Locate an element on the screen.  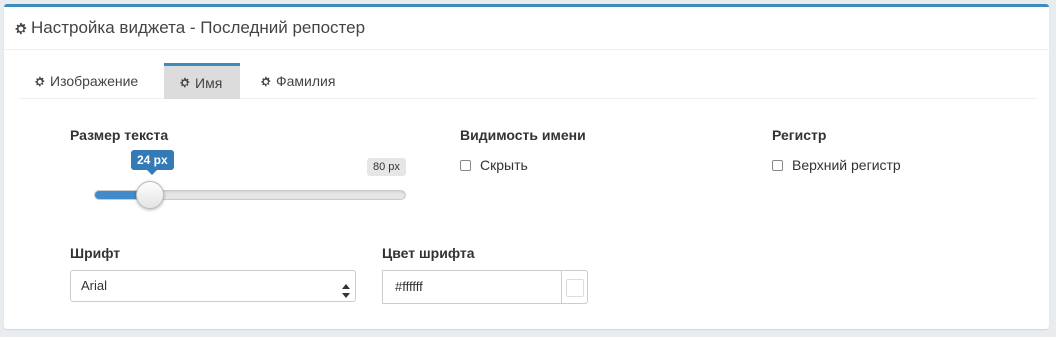
slider-handle is located at coordinates (150, 195).